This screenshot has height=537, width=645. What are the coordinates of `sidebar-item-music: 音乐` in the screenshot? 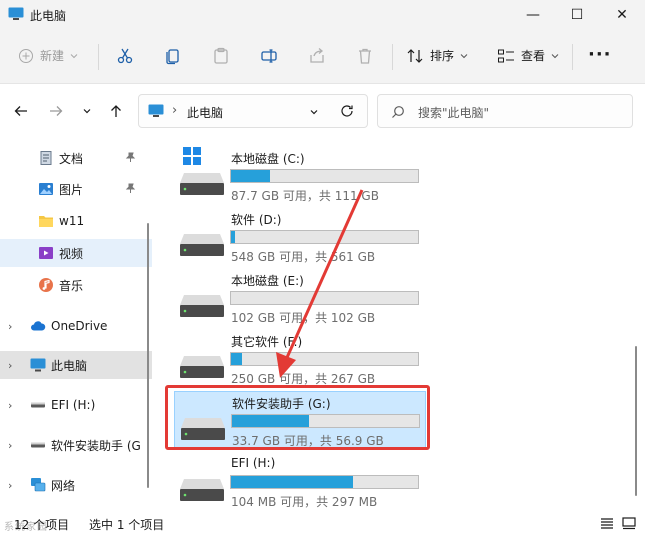 It's located at (76, 285).